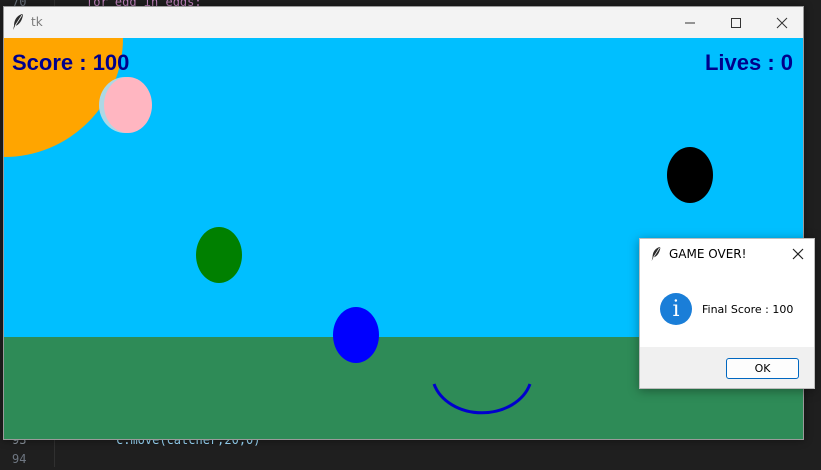 The image size is (821, 470). I want to click on ok-button: OK, so click(762, 368).